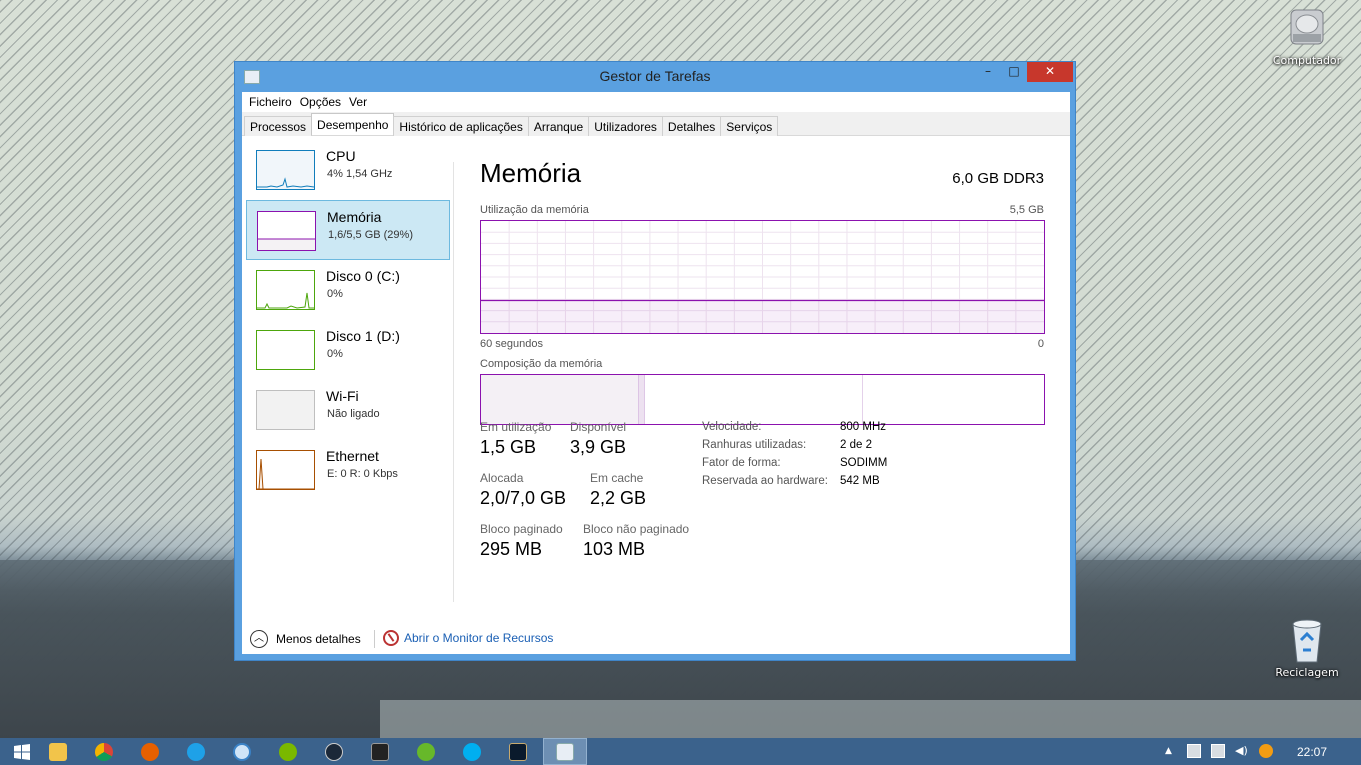  I want to click on taskbar-spotify, so click(288, 751).